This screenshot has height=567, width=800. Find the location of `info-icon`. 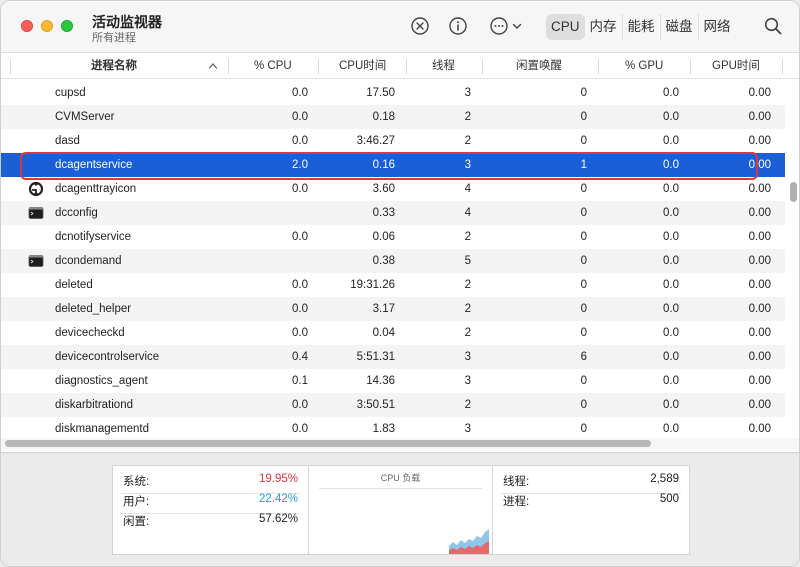

info-icon is located at coordinates (458, 26).